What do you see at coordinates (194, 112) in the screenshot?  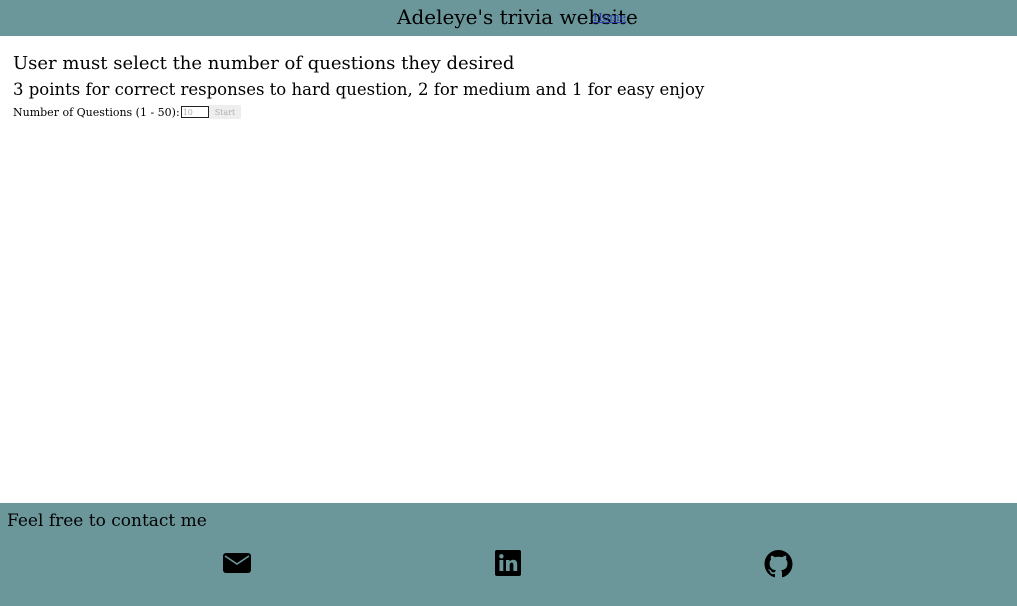 I see `question-count-input` at bounding box center [194, 112].